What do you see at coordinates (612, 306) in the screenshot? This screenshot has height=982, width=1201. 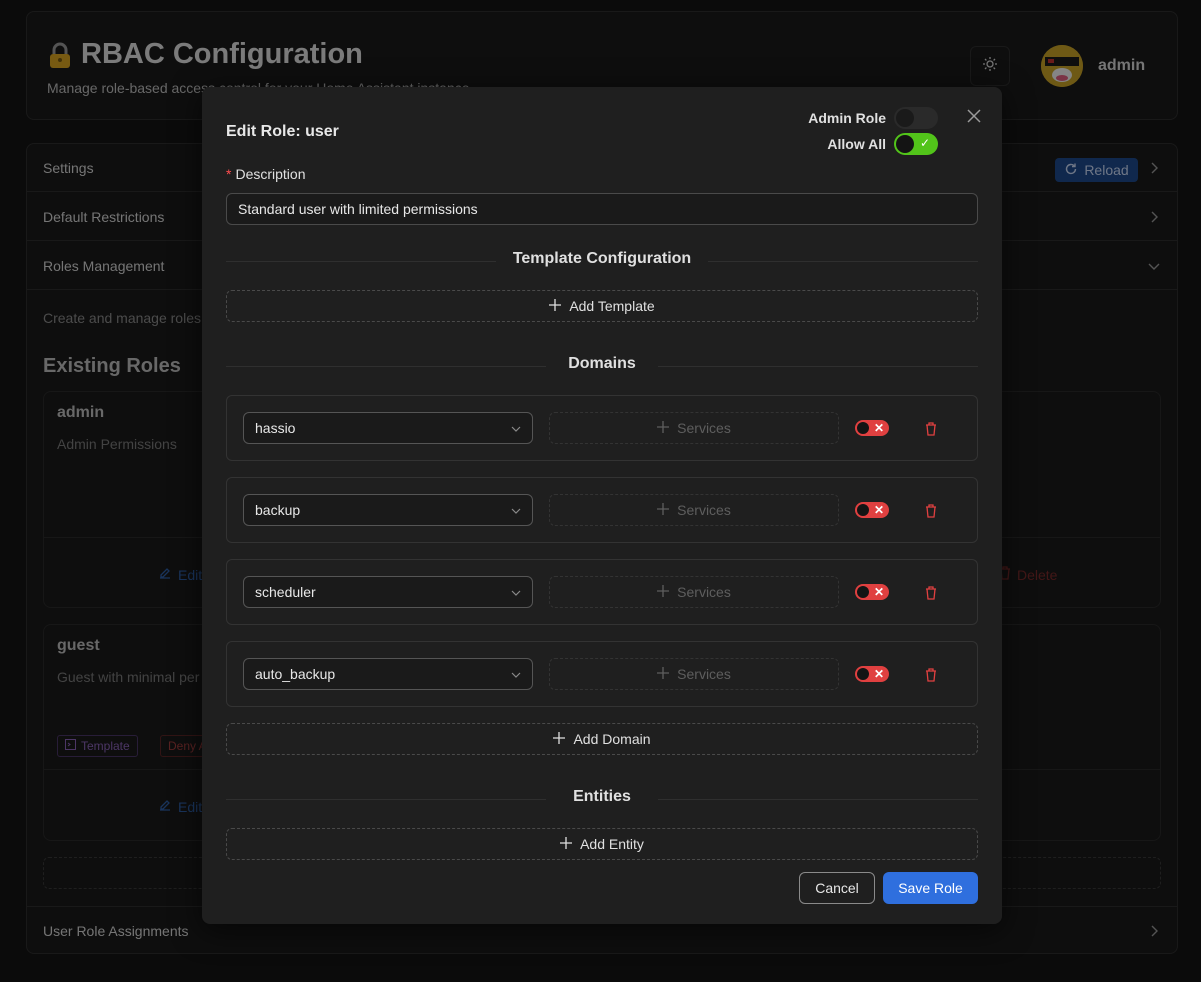 I see `add-template-label: Add Template` at bounding box center [612, 306].